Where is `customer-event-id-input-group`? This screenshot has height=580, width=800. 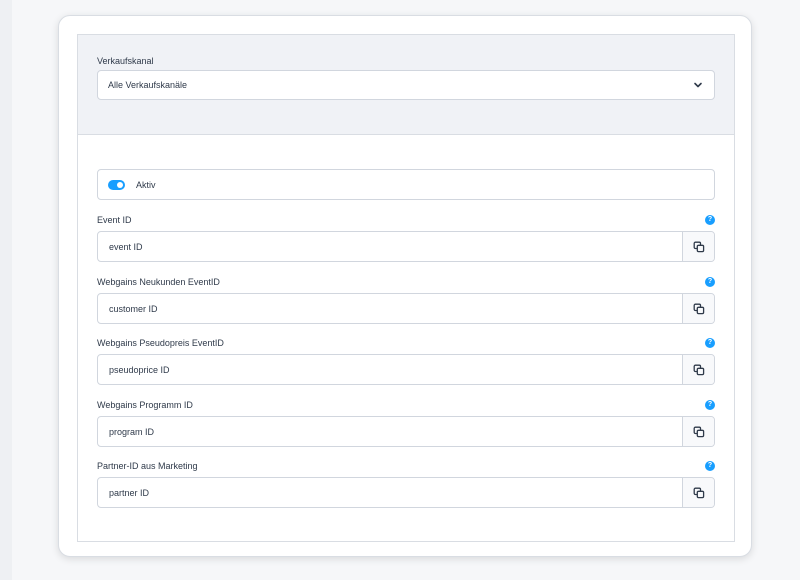 customer-event-id-input-group is located at coordinates (406, 308).